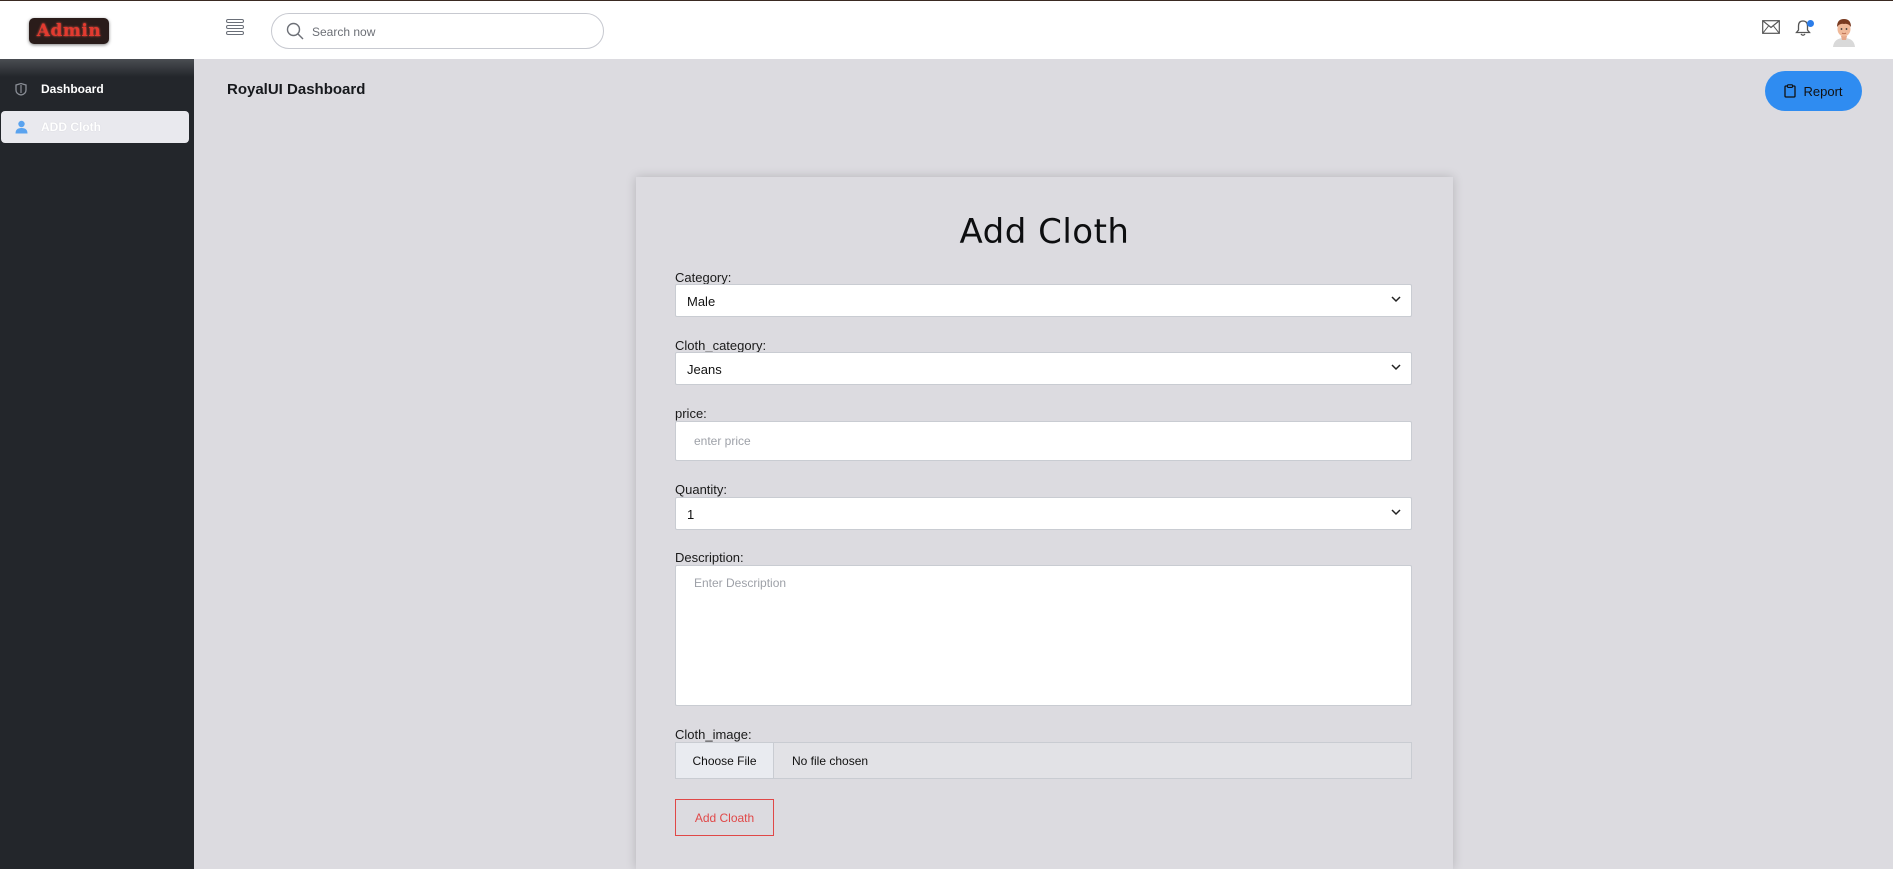 This screenshot has width=1893, height=869. I want to click on user-icon, so click(21, 127).